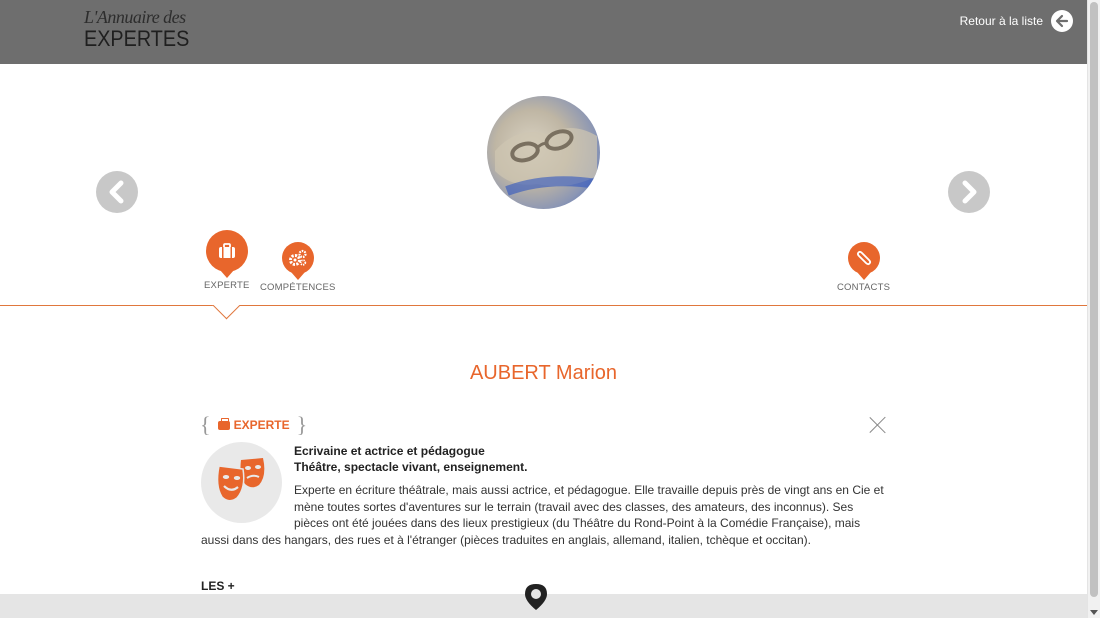 This screenshot has height=618, width=1100. What do you see at coordinates (227, 285) in the screenshot?
I see `tab-experte-label: EXPERTE` at bounding box center [227, 285].